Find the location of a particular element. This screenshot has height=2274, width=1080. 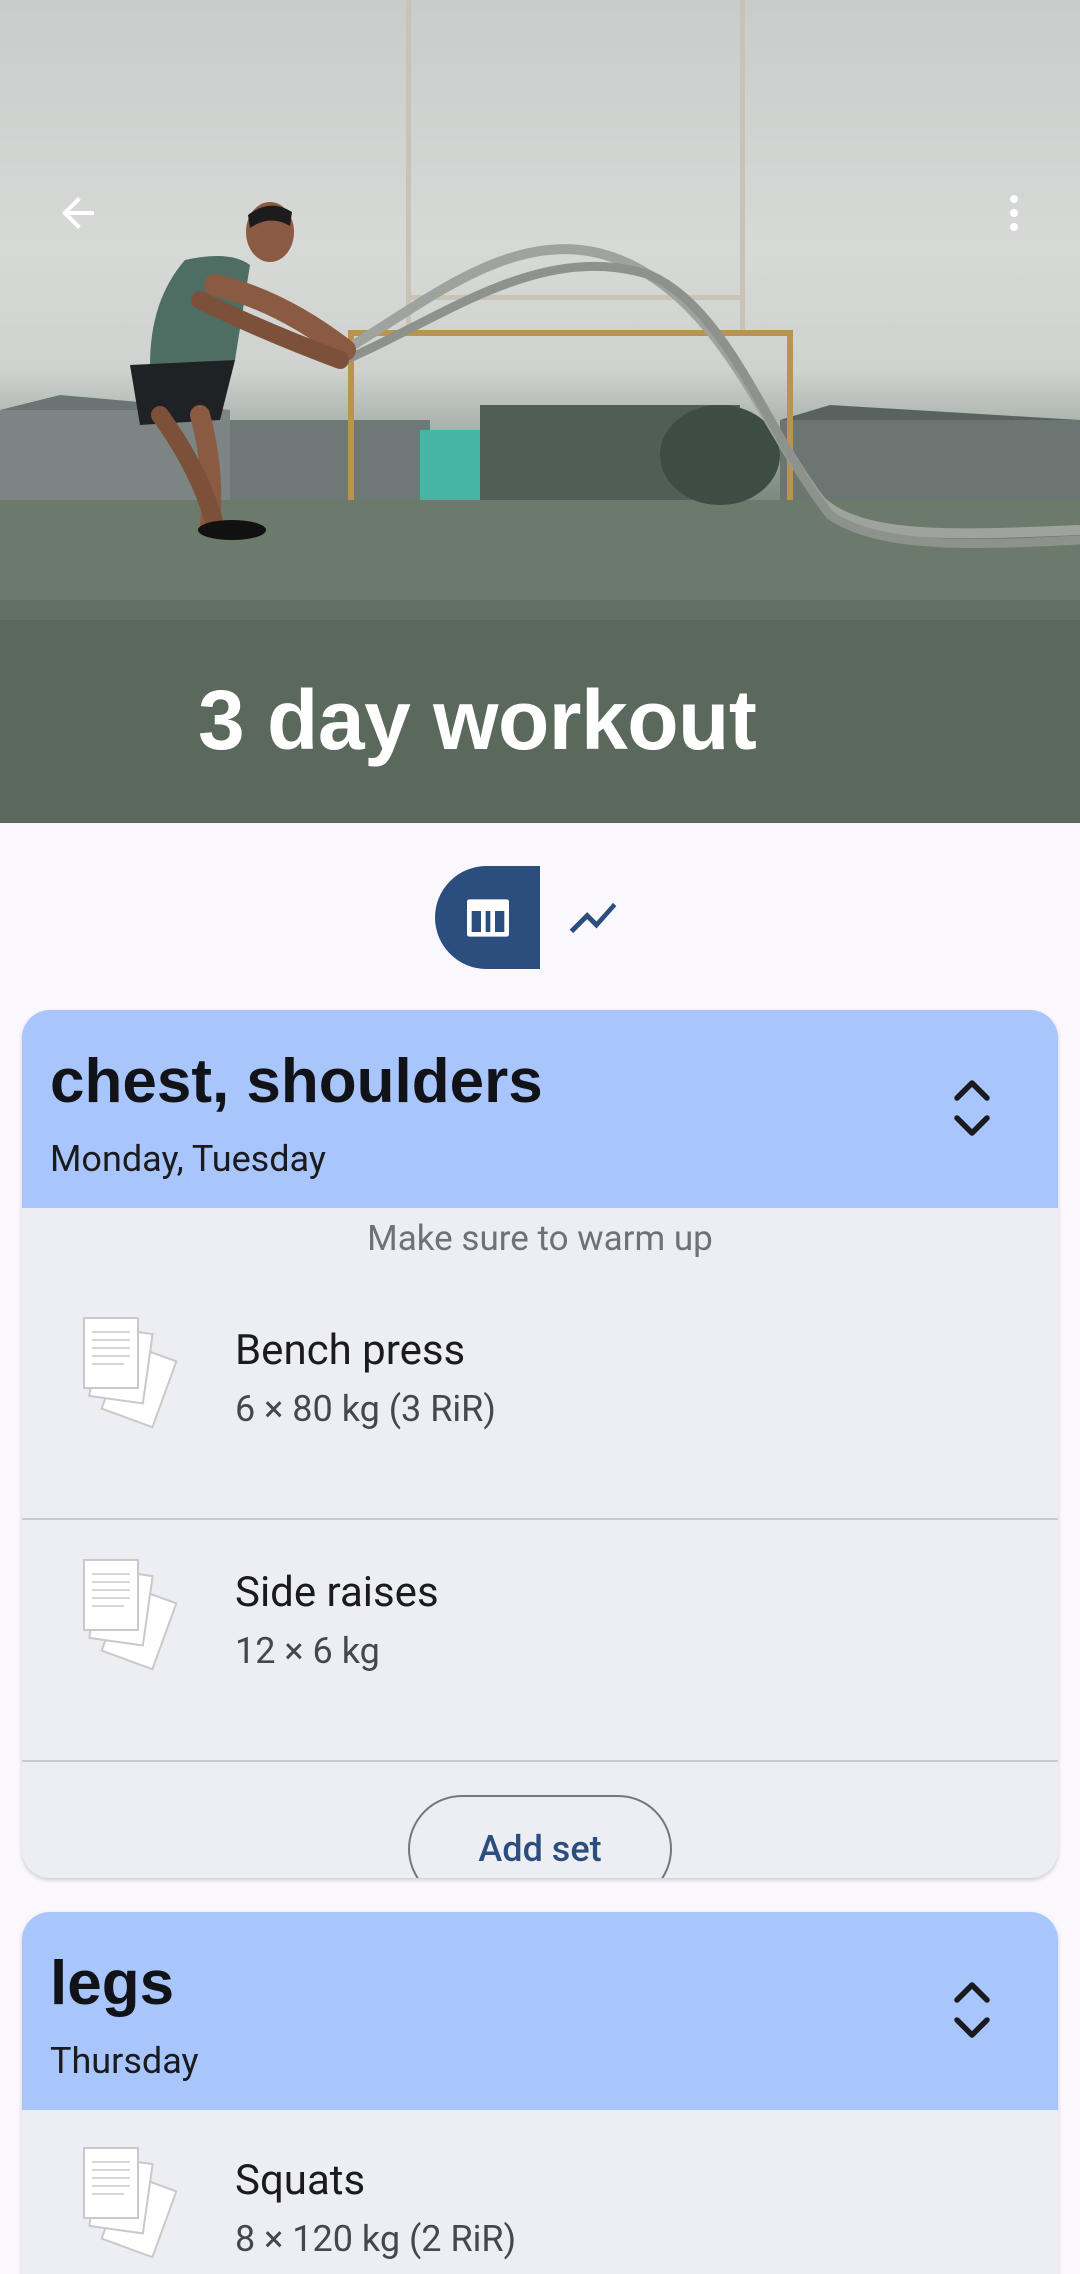

day-card-header: chest, shoulders Monday, Tuesday is located at coordinates (540, 1109).